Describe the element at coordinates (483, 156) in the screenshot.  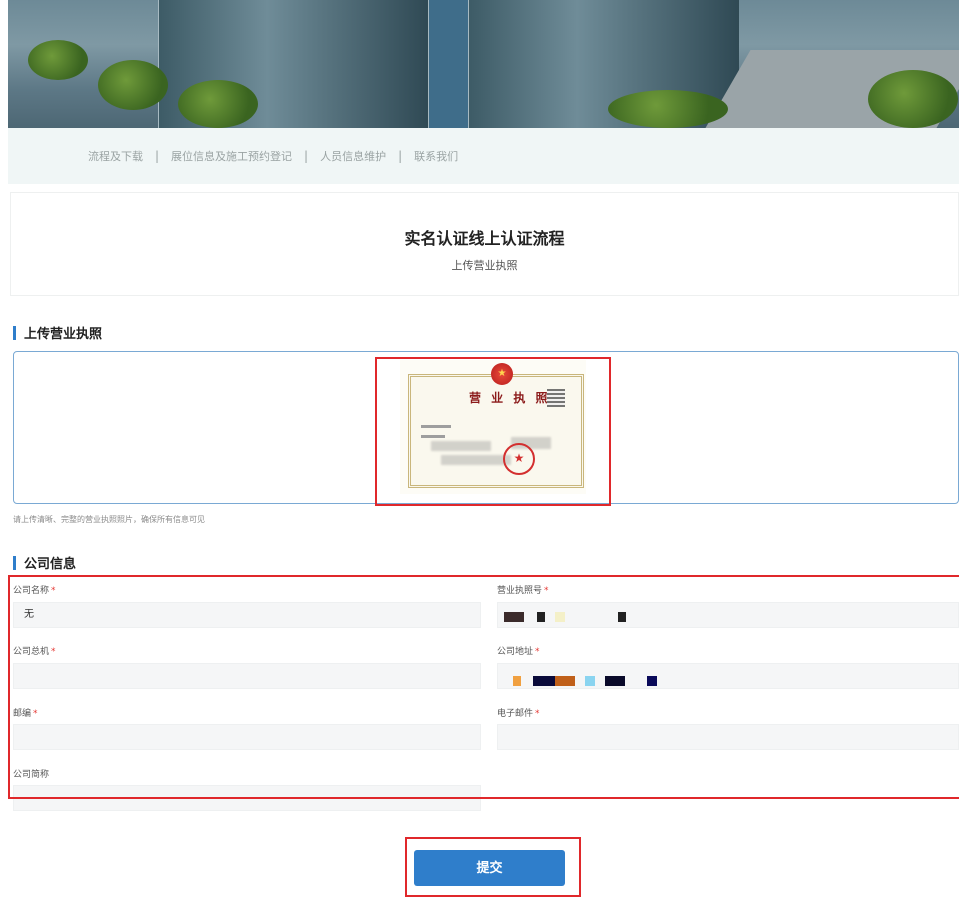
I see `top-nav: 流程及下载 | 展位信息及施工预约登记 | 人员信息维护 | 联系我们` at that location.